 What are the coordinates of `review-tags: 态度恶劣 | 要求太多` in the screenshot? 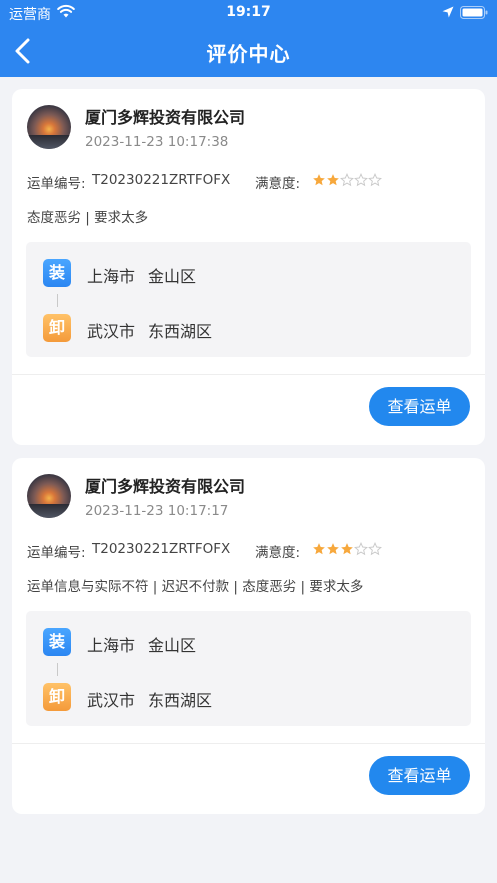 It's located at (88, 218).